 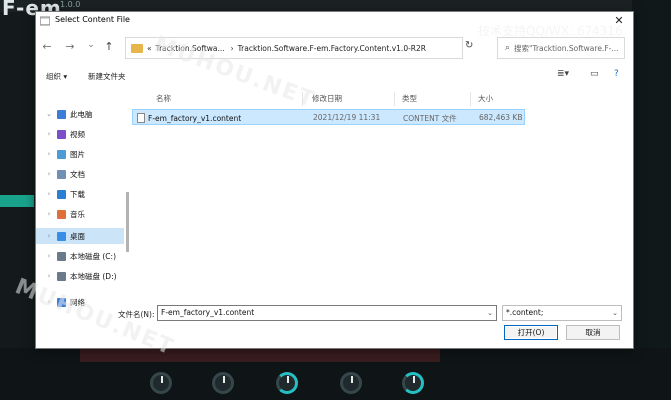 I want to click on download-icon, so click(x=61, y=194).